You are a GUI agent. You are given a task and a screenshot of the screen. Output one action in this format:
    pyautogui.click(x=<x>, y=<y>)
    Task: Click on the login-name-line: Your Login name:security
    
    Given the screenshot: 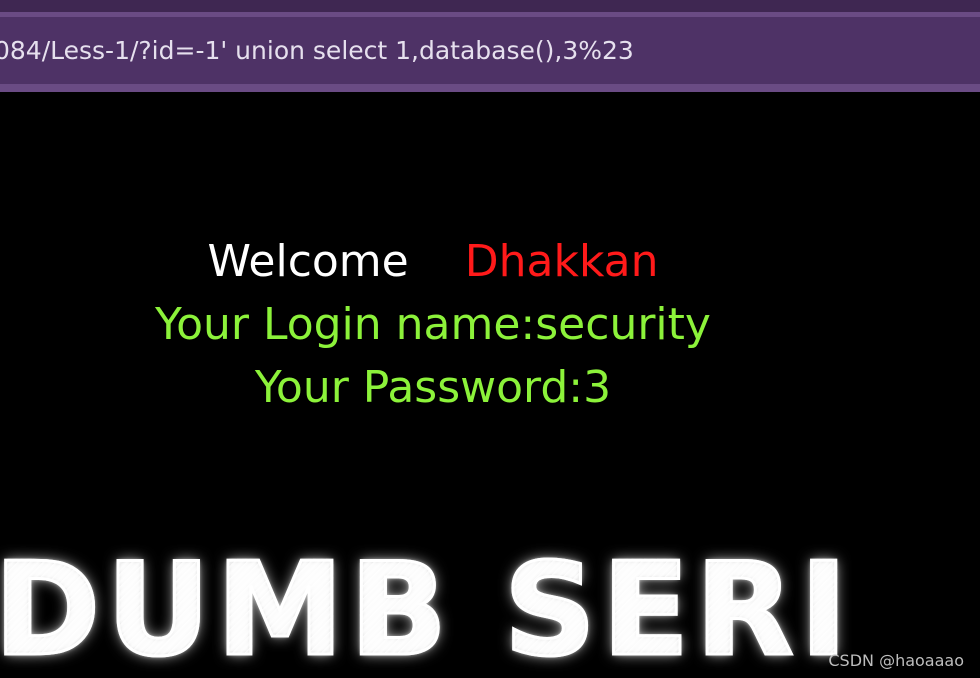 What is the action you would take?
    pyautogui.click(x=433, y=324)
    